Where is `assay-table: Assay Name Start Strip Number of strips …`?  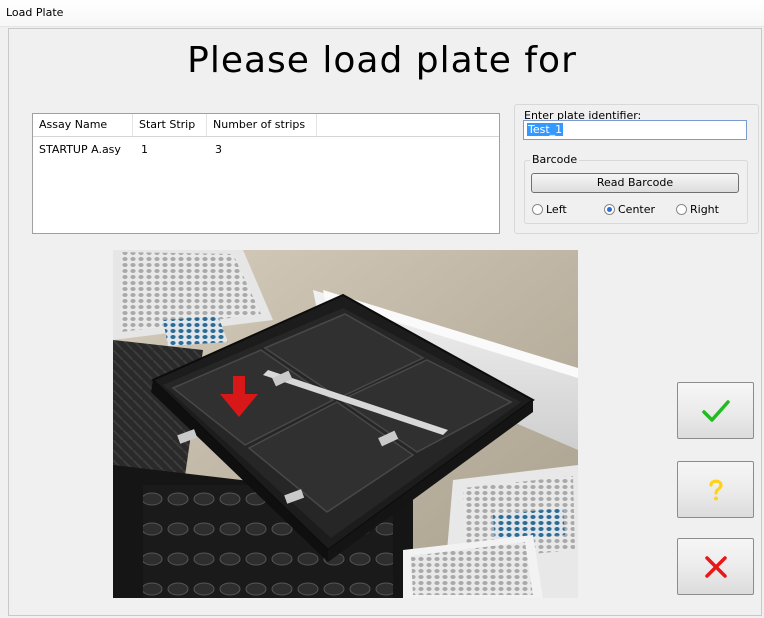 assay-table: Assay Name Start Strip Number of strips … is located at coordinates (266, 173).